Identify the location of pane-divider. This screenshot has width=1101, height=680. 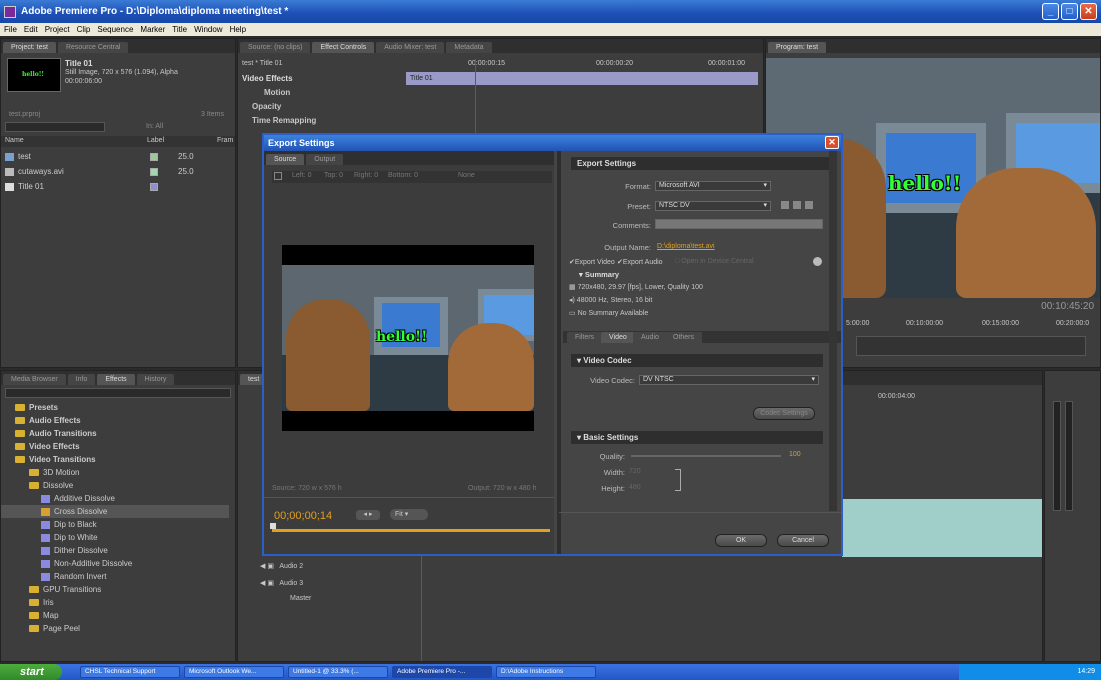
(559, 352).